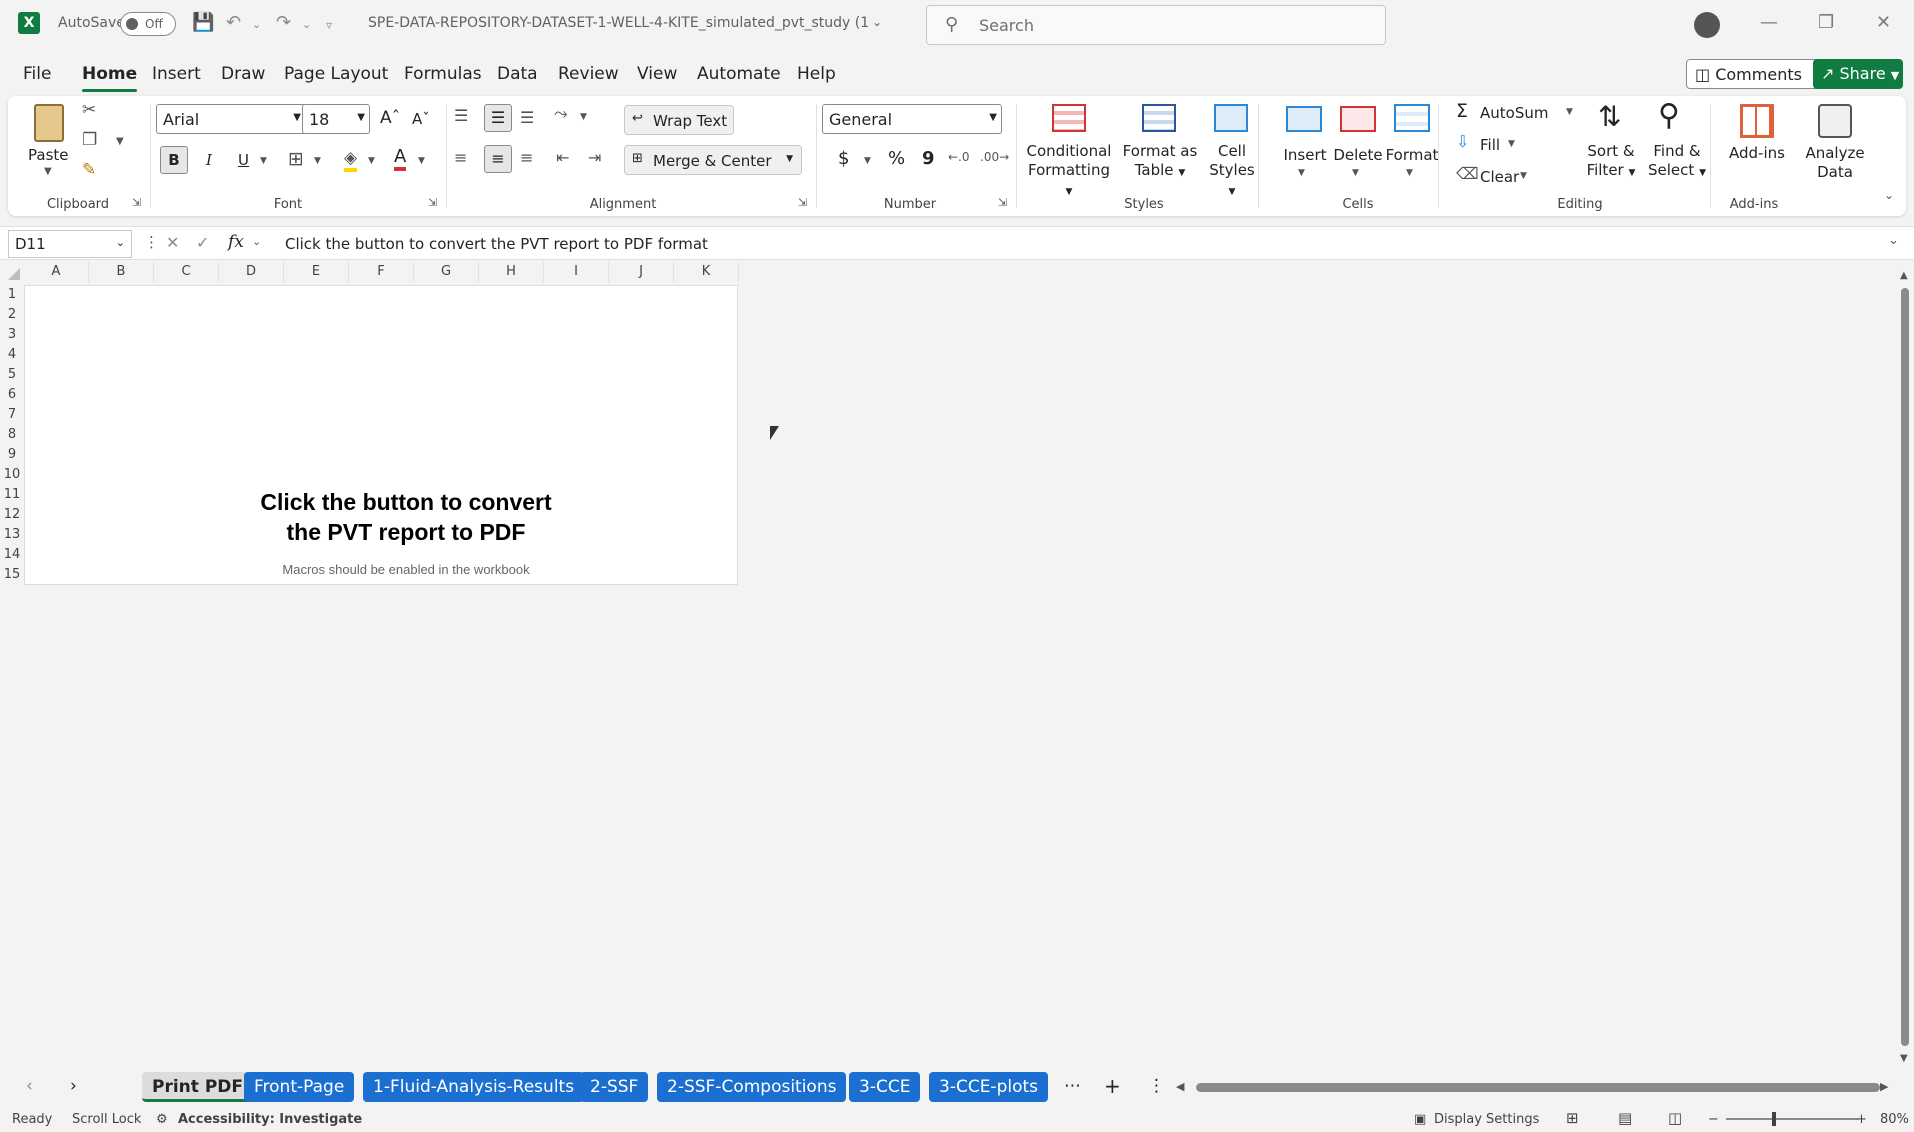  Describe the element at coordinates (89, 110) in the screenshot. I see `cut-icon: ✂` at that location.